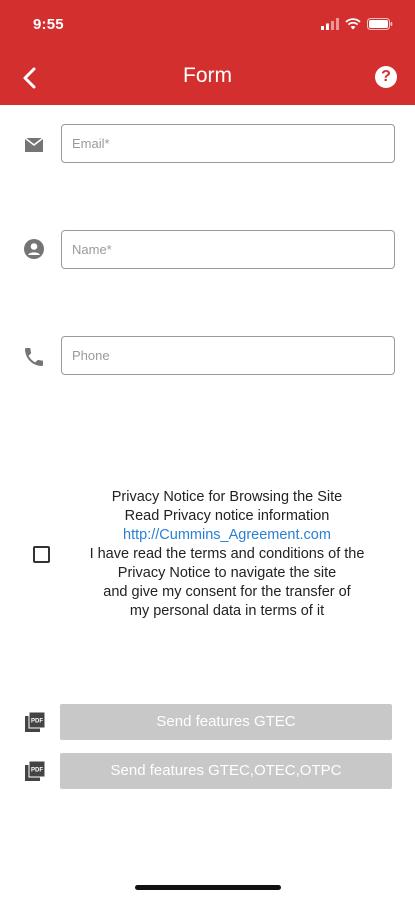  What do you see at coordinates (34, 249) in the screenshot?
I see `person-icon` at bounding box center [34, 249].